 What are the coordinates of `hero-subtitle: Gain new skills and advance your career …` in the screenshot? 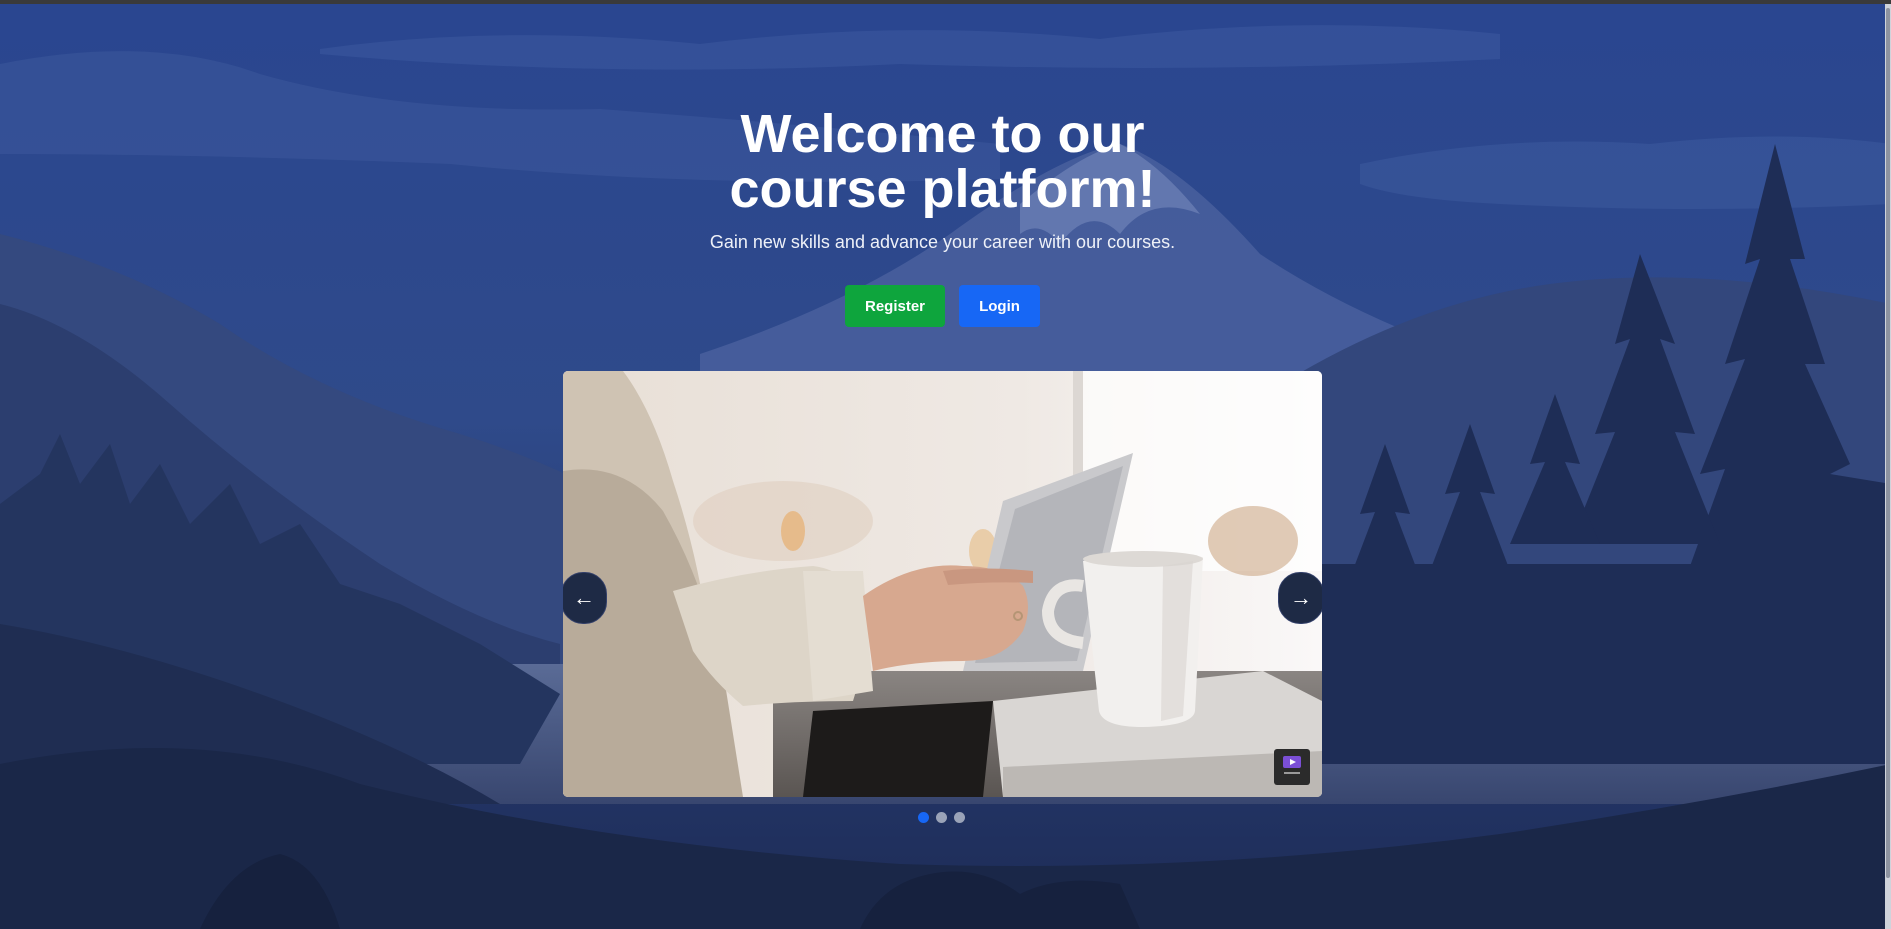 It's located at (942, 242).